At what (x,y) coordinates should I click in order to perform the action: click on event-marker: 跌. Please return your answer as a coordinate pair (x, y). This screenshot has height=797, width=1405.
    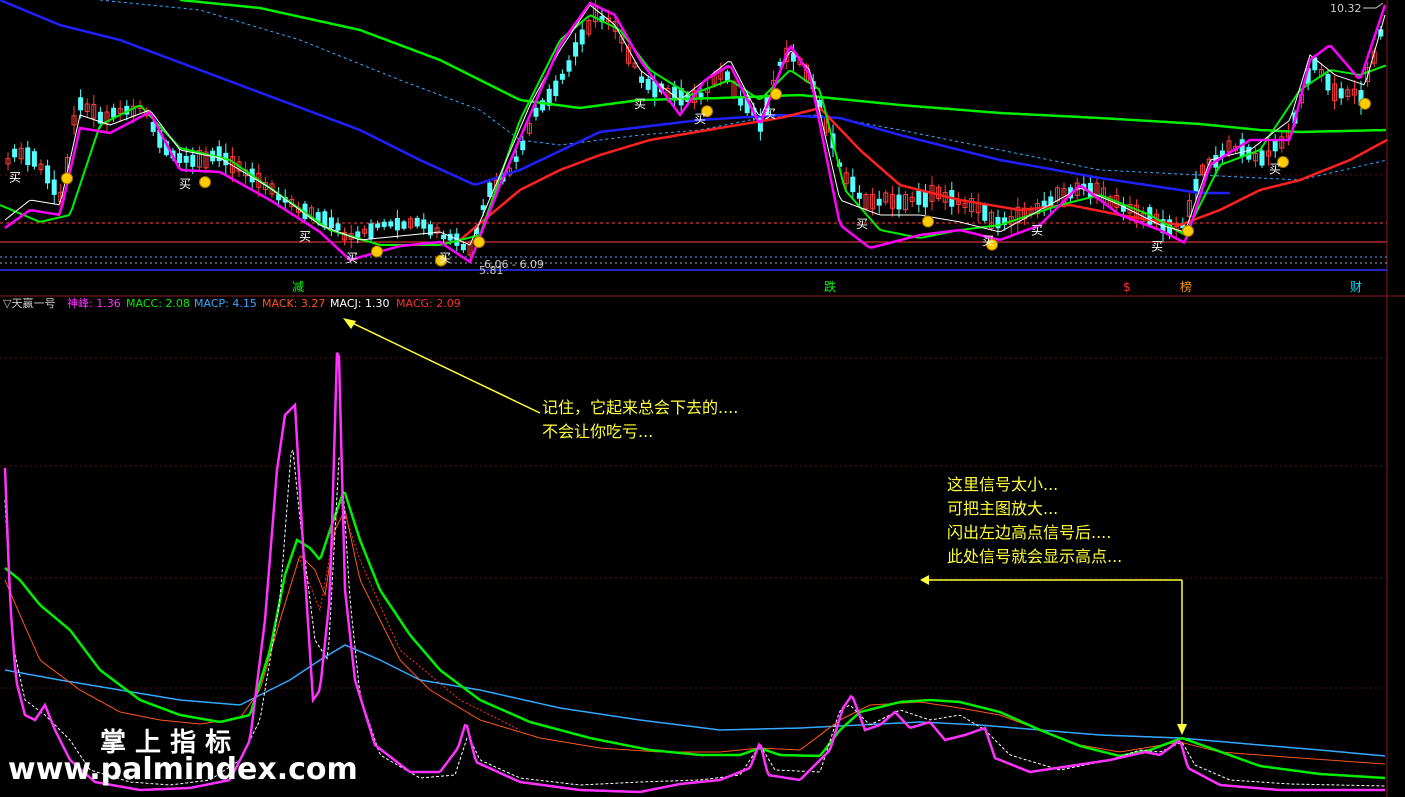
    Looking at the image, I should click on (830, 286).